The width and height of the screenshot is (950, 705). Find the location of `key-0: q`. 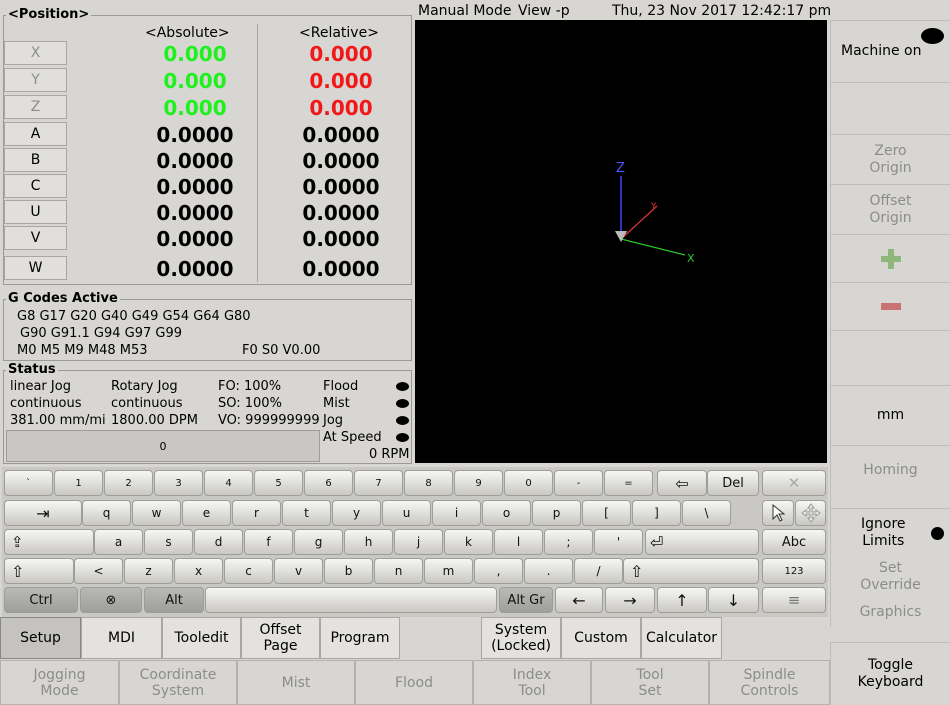

key-0: q is located at coordinates (106, 513).